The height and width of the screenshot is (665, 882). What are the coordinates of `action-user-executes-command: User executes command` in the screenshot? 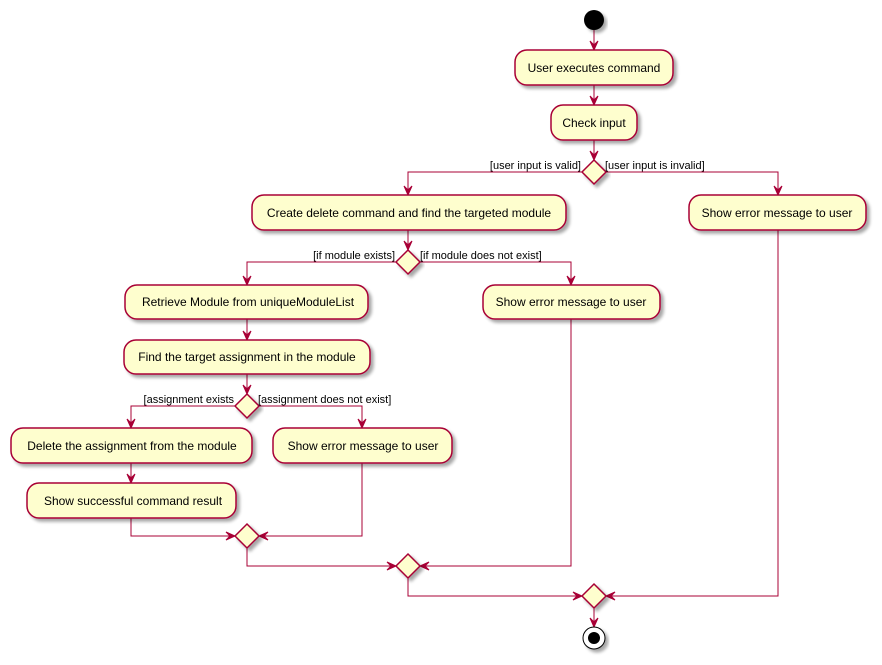 It's located at (594, 67).